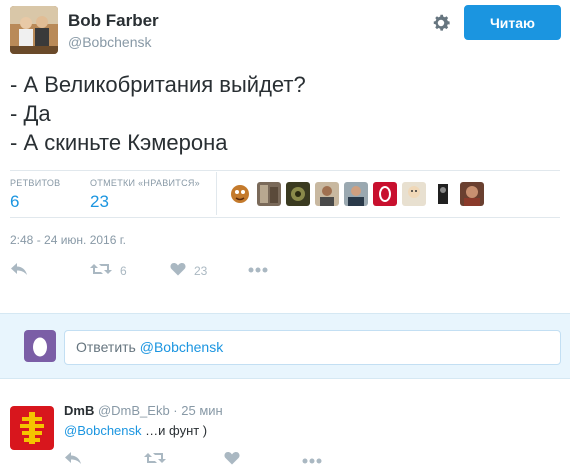 The height and width of the screenshot is (474, 570). I want to click on more-button, so click(258, 269).